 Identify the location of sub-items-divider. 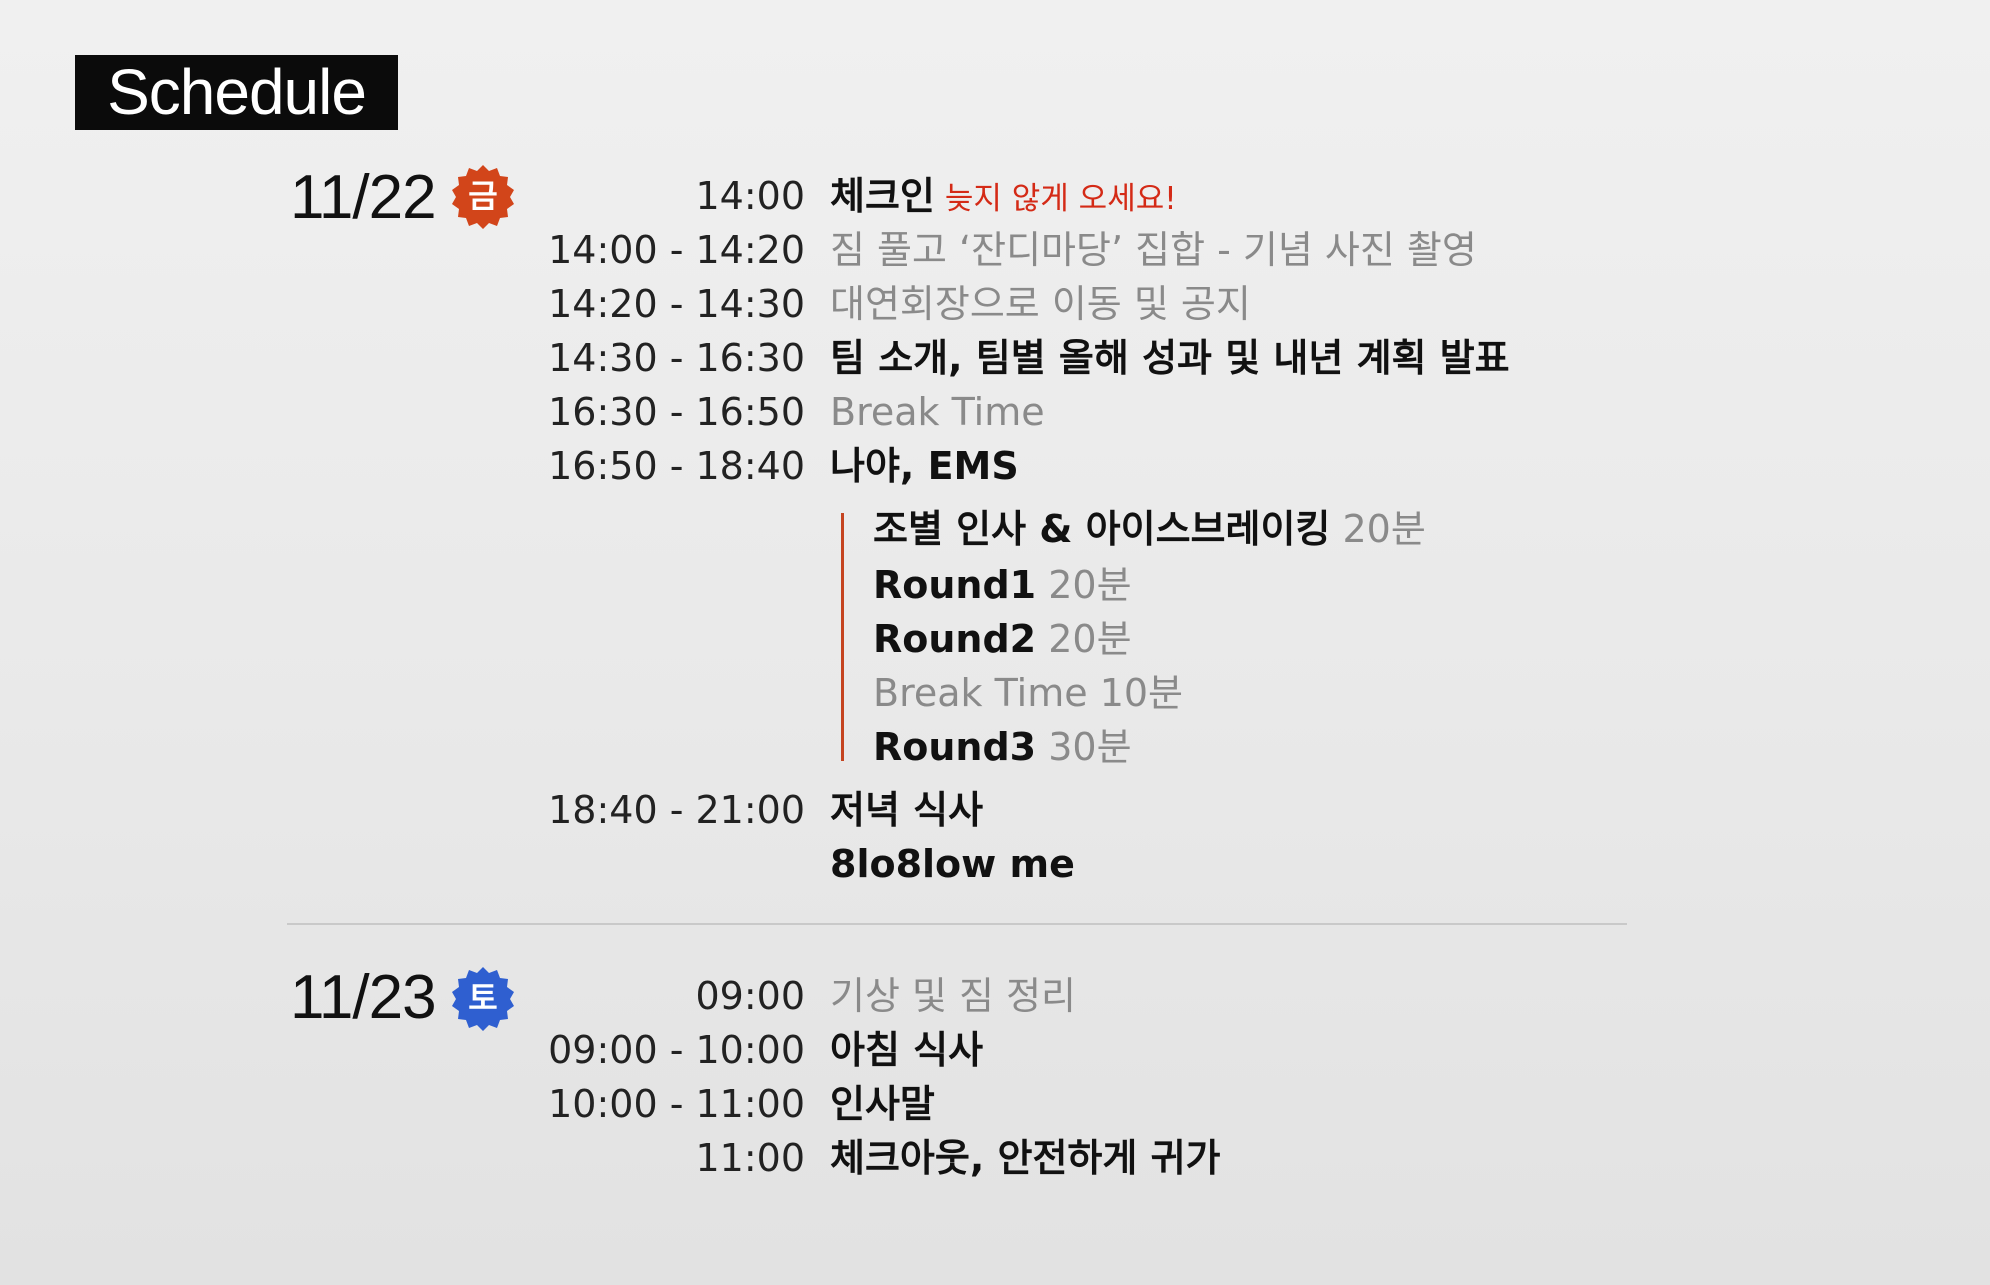
(842, 637).